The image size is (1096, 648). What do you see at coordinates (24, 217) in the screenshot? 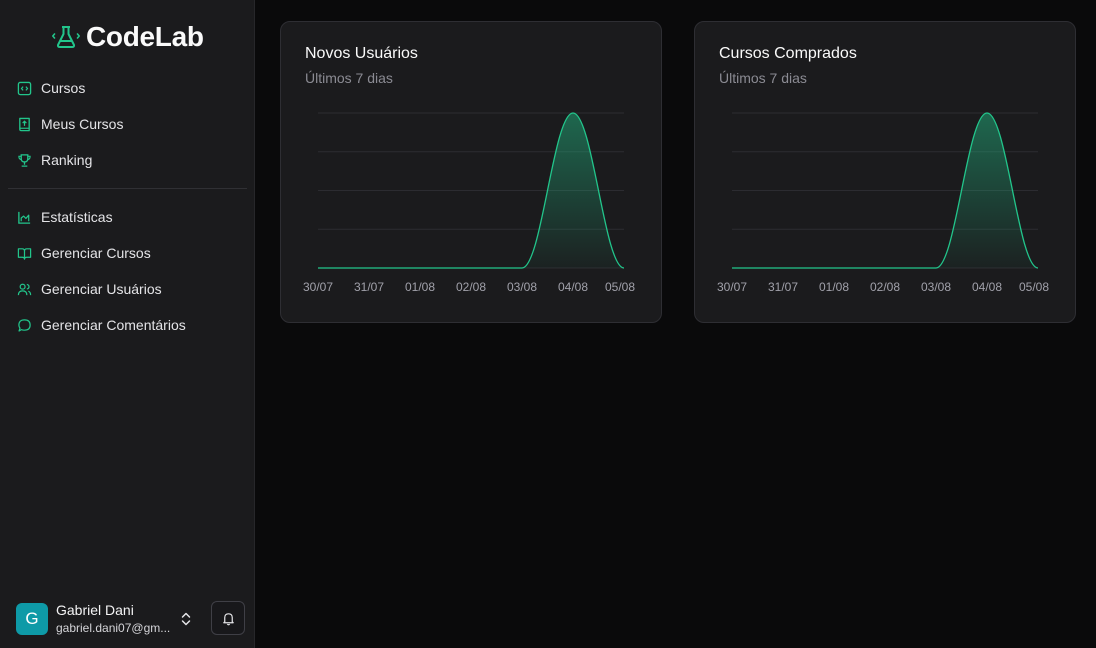
I see `area-chart-icon` at bounding box center [24, 217].